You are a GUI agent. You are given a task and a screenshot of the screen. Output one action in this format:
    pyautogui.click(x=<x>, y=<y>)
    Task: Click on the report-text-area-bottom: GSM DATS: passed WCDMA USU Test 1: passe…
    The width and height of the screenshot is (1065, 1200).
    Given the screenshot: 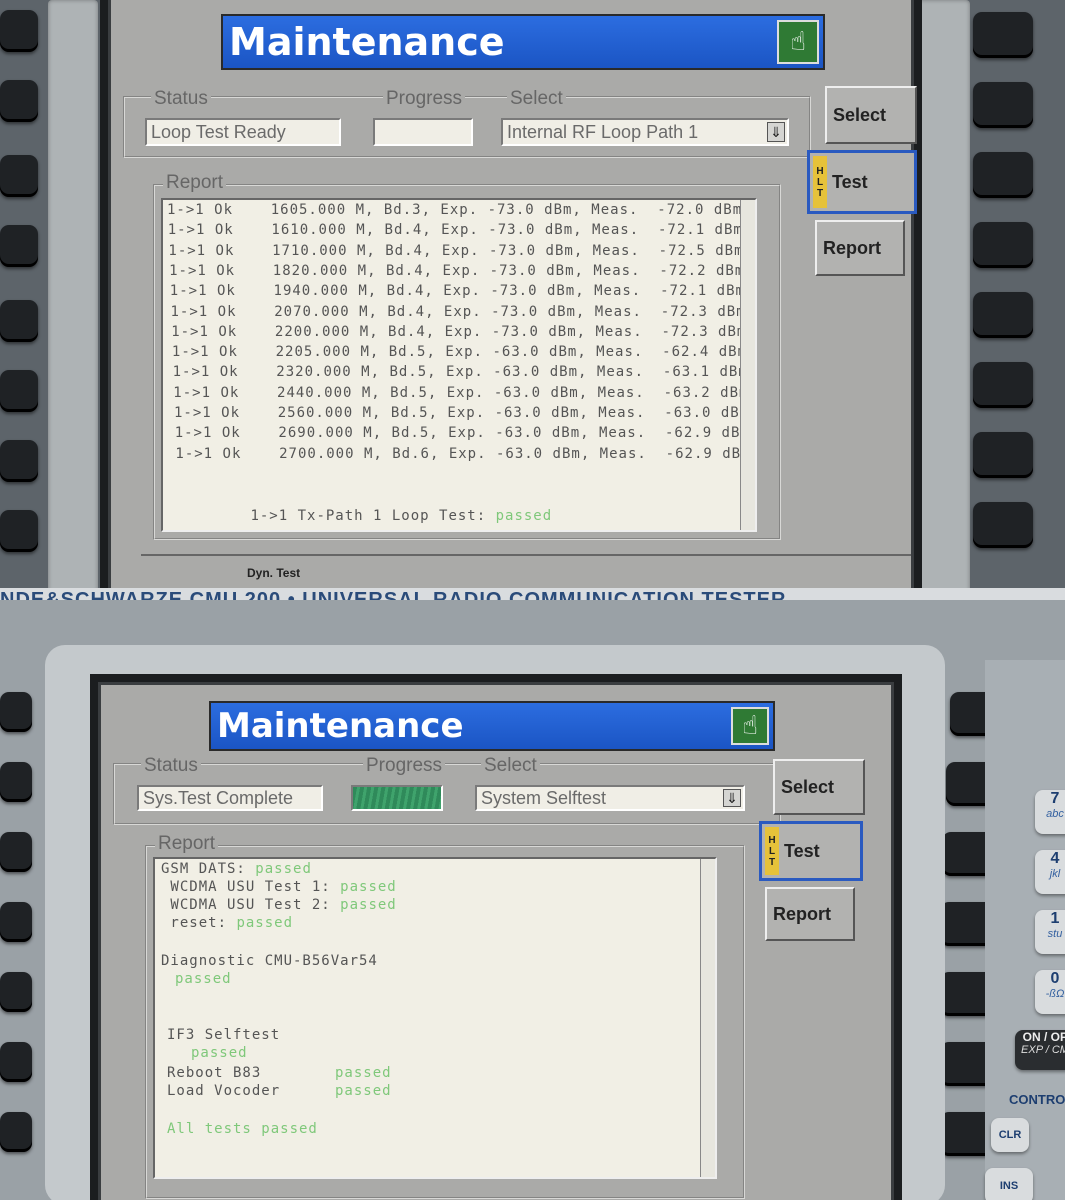 What is the action you would take?
    pyautogui.click(x=435, y=1018)
    